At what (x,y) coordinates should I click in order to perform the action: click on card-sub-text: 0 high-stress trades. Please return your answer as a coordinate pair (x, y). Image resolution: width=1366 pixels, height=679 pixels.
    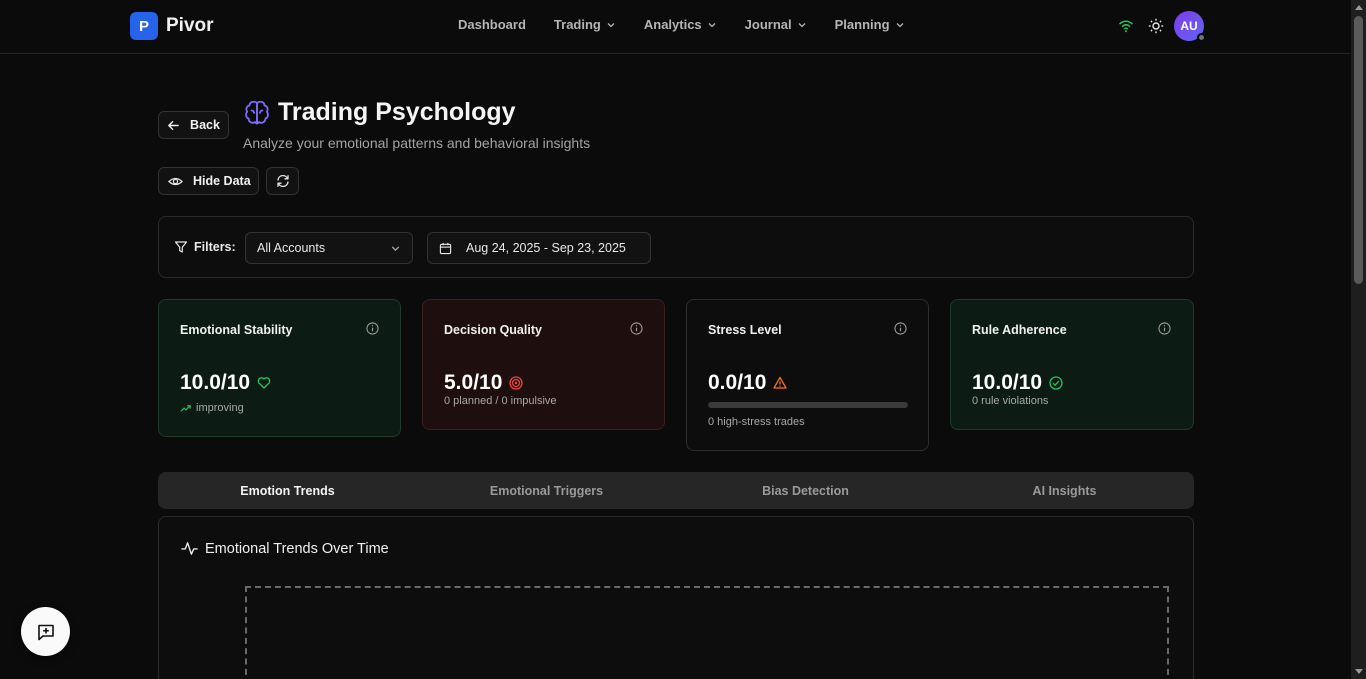
    Looking at the image, I should click on (756, 422).